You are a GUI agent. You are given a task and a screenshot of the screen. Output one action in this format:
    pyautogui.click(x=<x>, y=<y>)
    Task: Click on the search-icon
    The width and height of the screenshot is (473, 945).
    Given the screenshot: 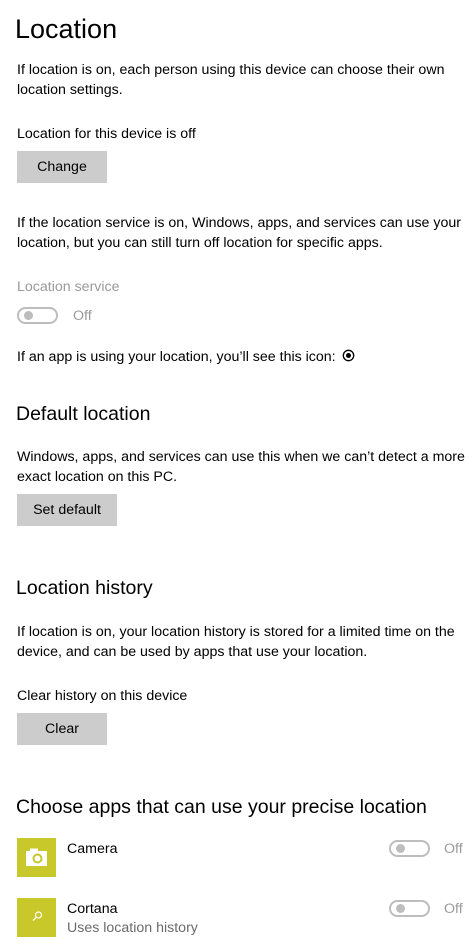 What is the action you would take?
    pyautogui.click(x=36, y=917)
    